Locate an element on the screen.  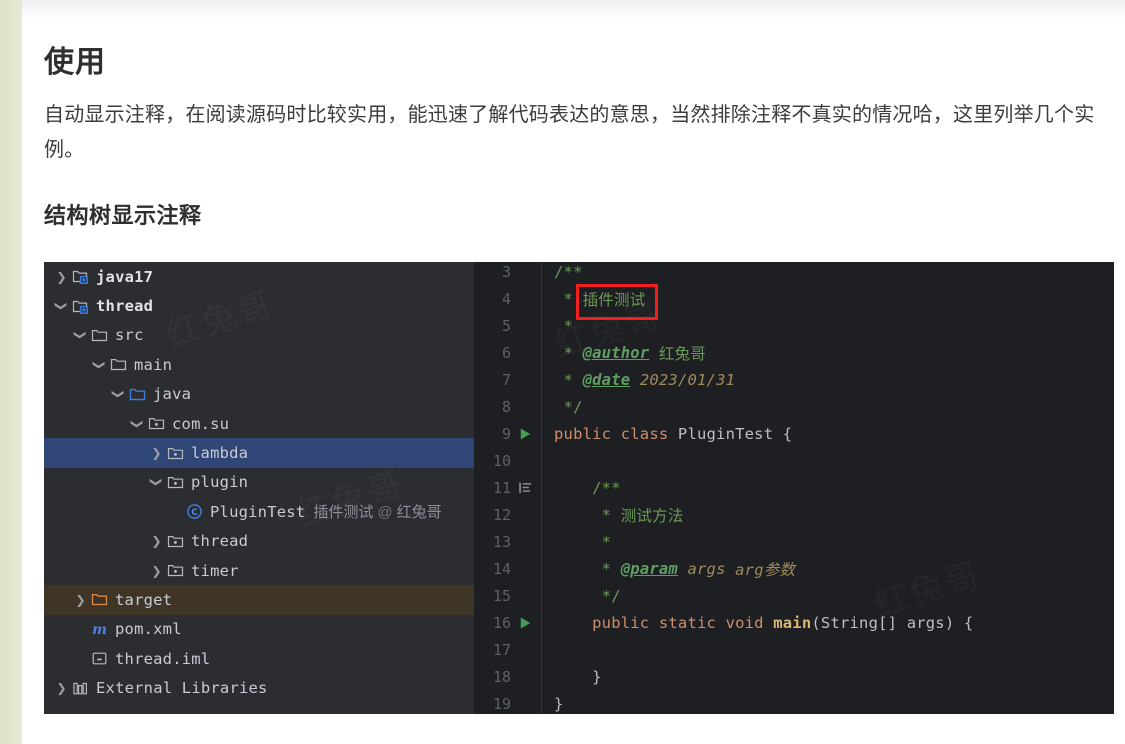
gutter-line-4: 4 is located at coordinates (507, 298).